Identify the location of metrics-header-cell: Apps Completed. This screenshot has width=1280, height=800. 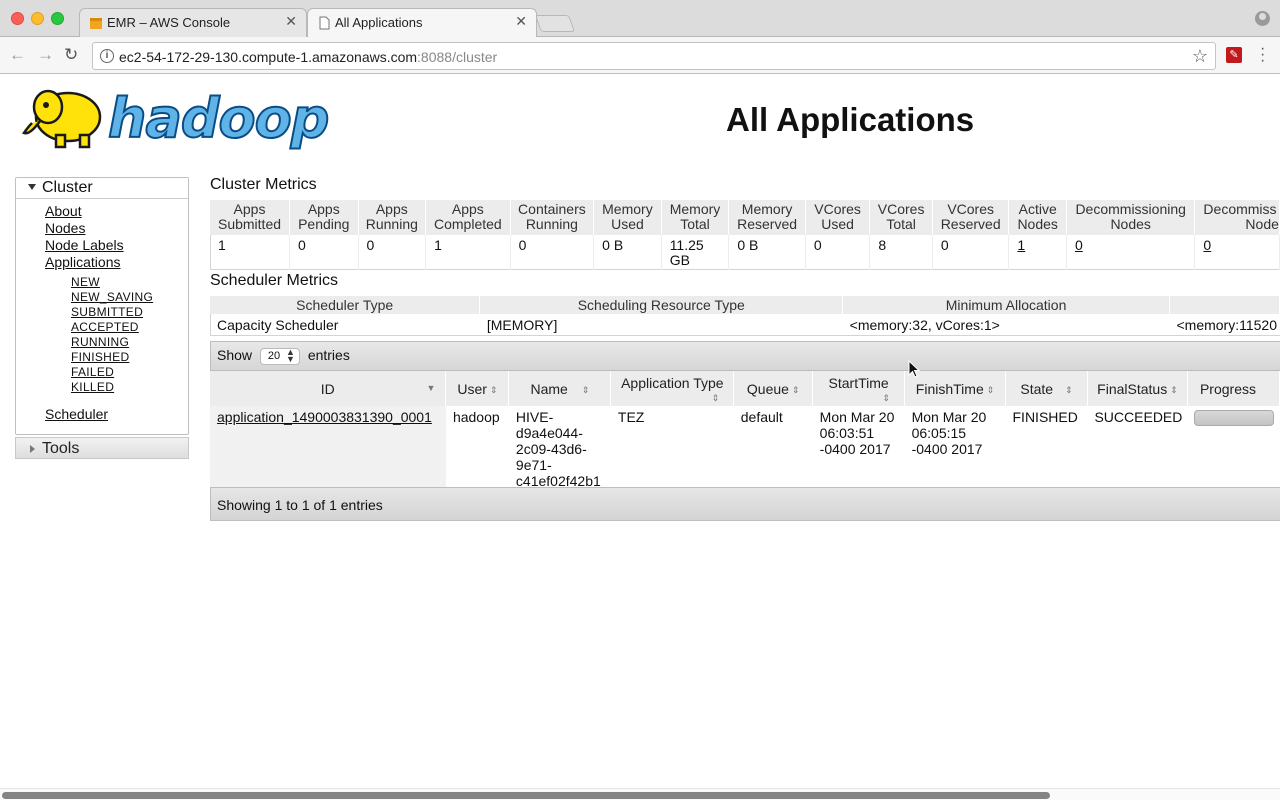
(468, 217).